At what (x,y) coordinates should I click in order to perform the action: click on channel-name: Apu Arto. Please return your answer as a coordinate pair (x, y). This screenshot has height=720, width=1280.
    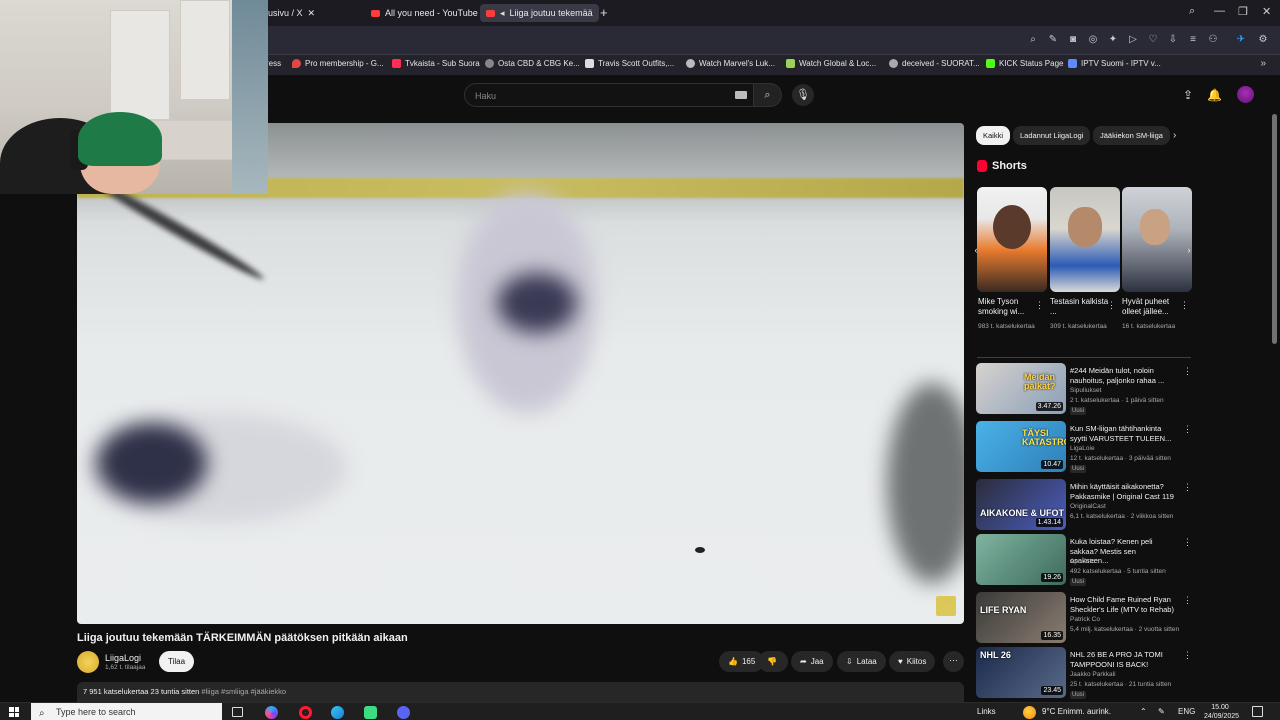
    Looking at the image, I should click on (1082, 561).